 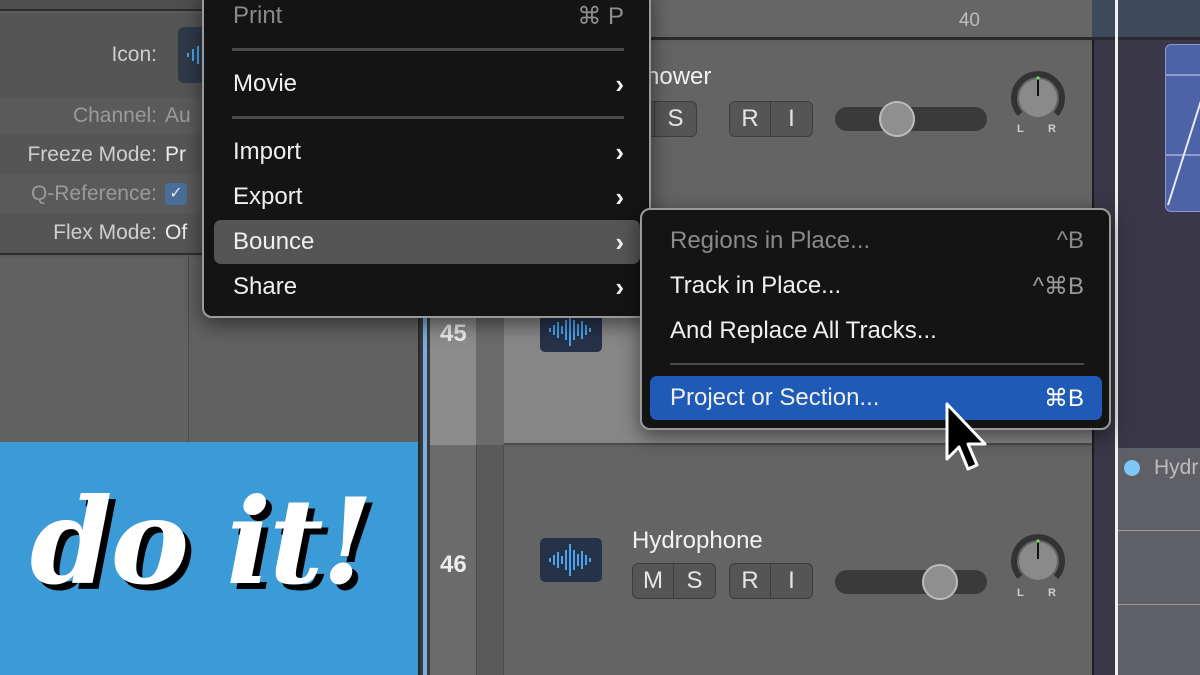 I want to click on inspector-row-channel: Channel: Au, so click(x=102, y=116).